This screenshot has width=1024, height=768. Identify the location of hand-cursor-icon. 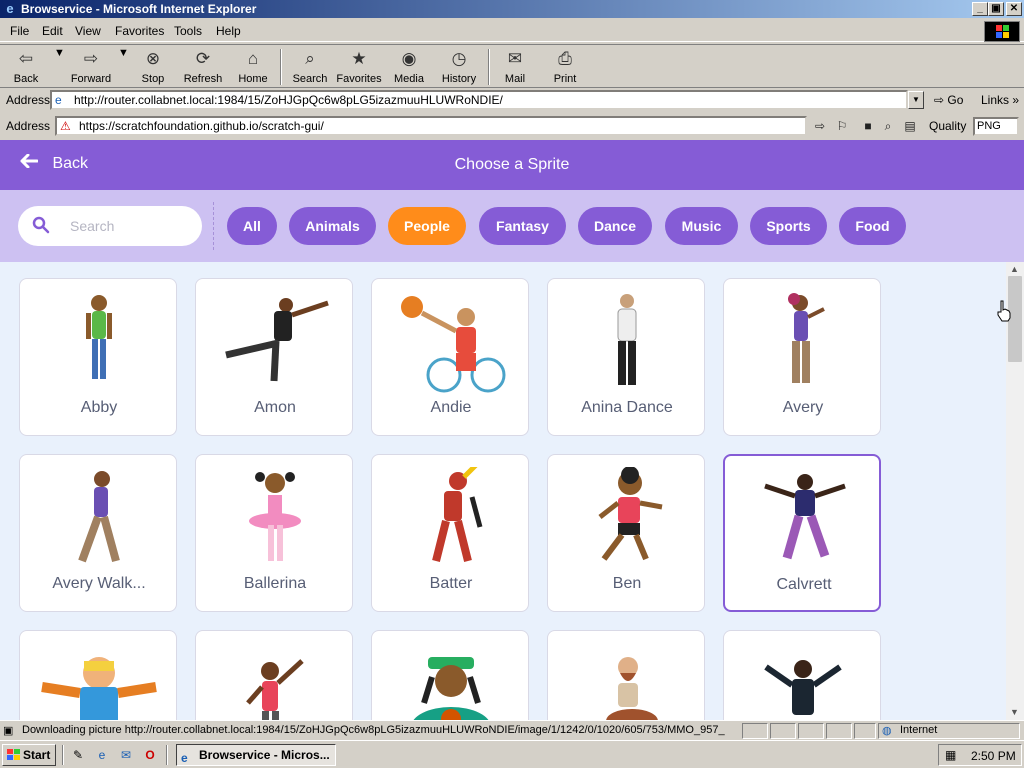
(1004, 311).